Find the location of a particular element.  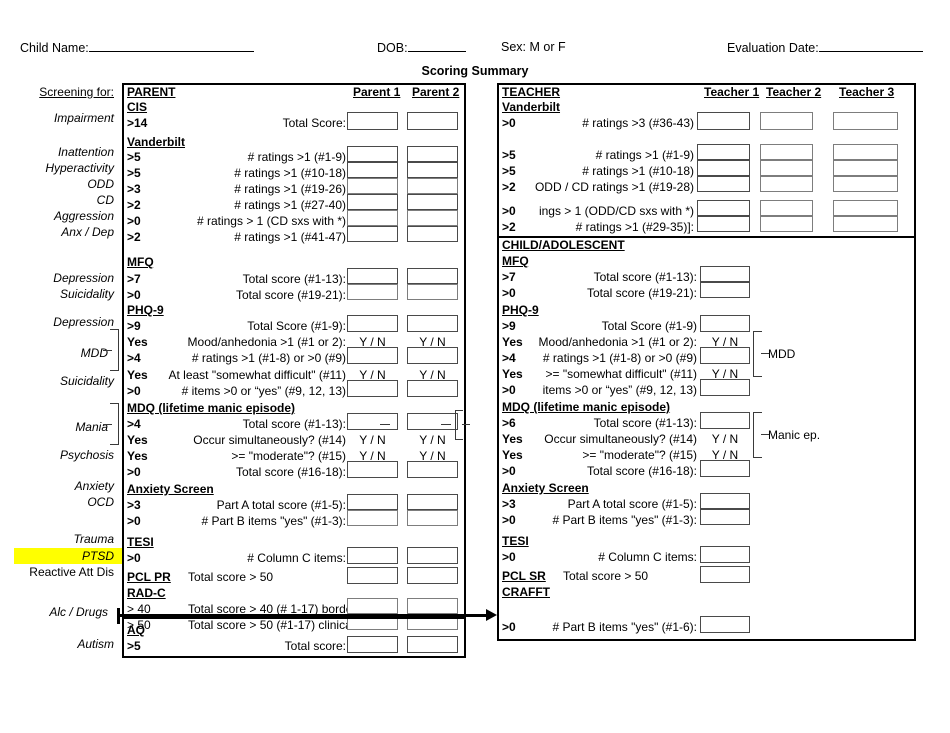

parent-desc-5: # ratings > 1 (CD sxs with *) is located at coordinates (271, 221).